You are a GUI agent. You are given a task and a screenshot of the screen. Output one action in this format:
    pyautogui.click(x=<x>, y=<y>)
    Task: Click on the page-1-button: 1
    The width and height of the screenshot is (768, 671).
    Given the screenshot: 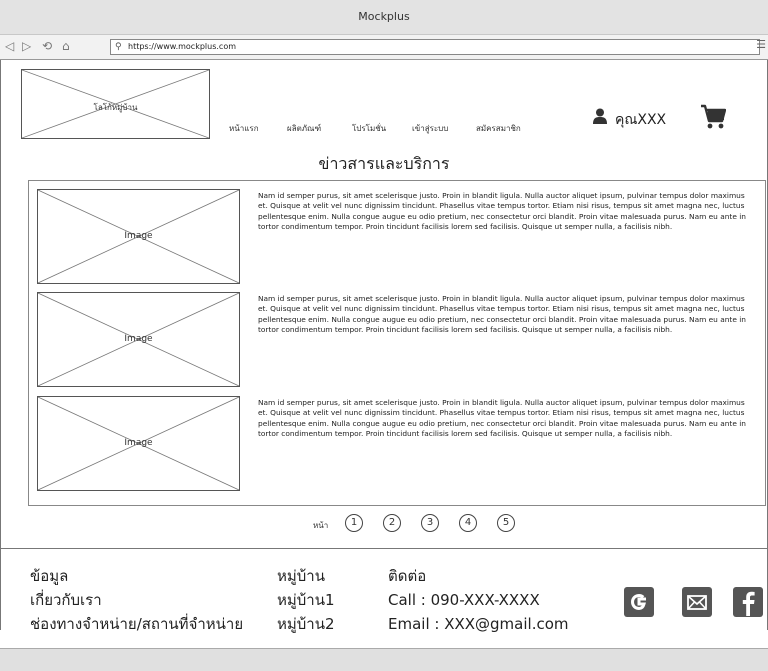 What is the action you would take?
    pyautogui.click(x=354, y=523)
    